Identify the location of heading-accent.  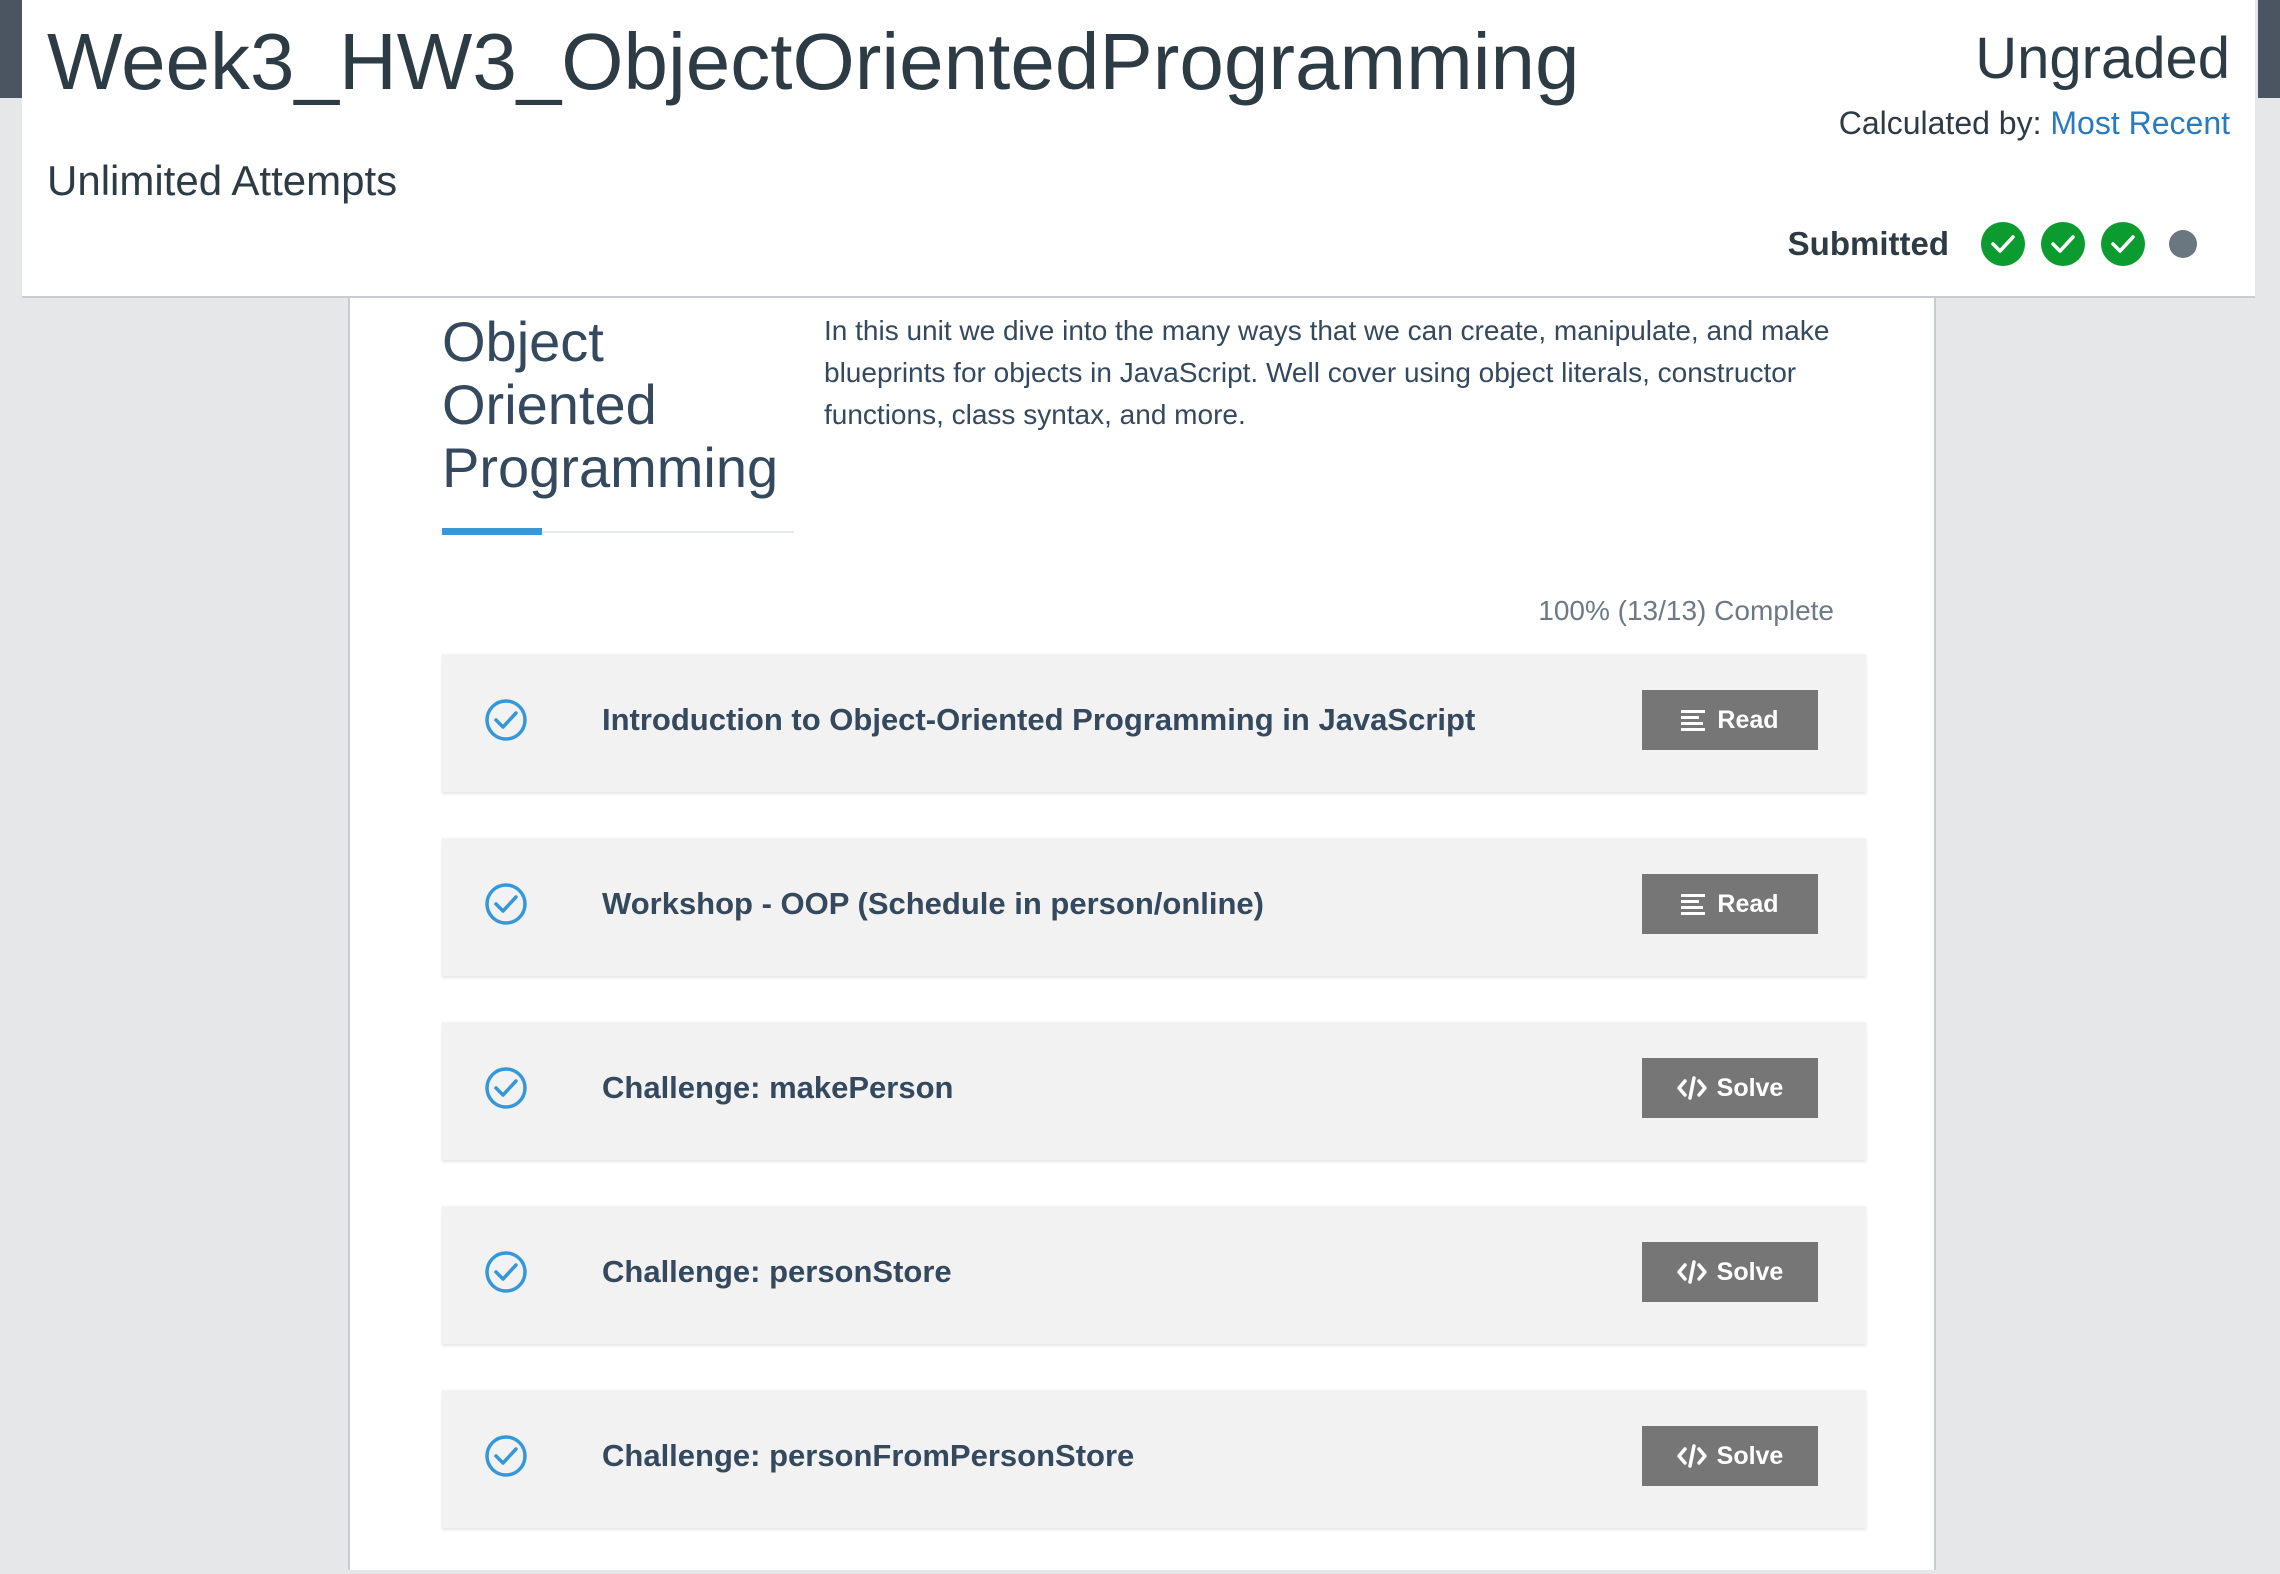
(492, 531).